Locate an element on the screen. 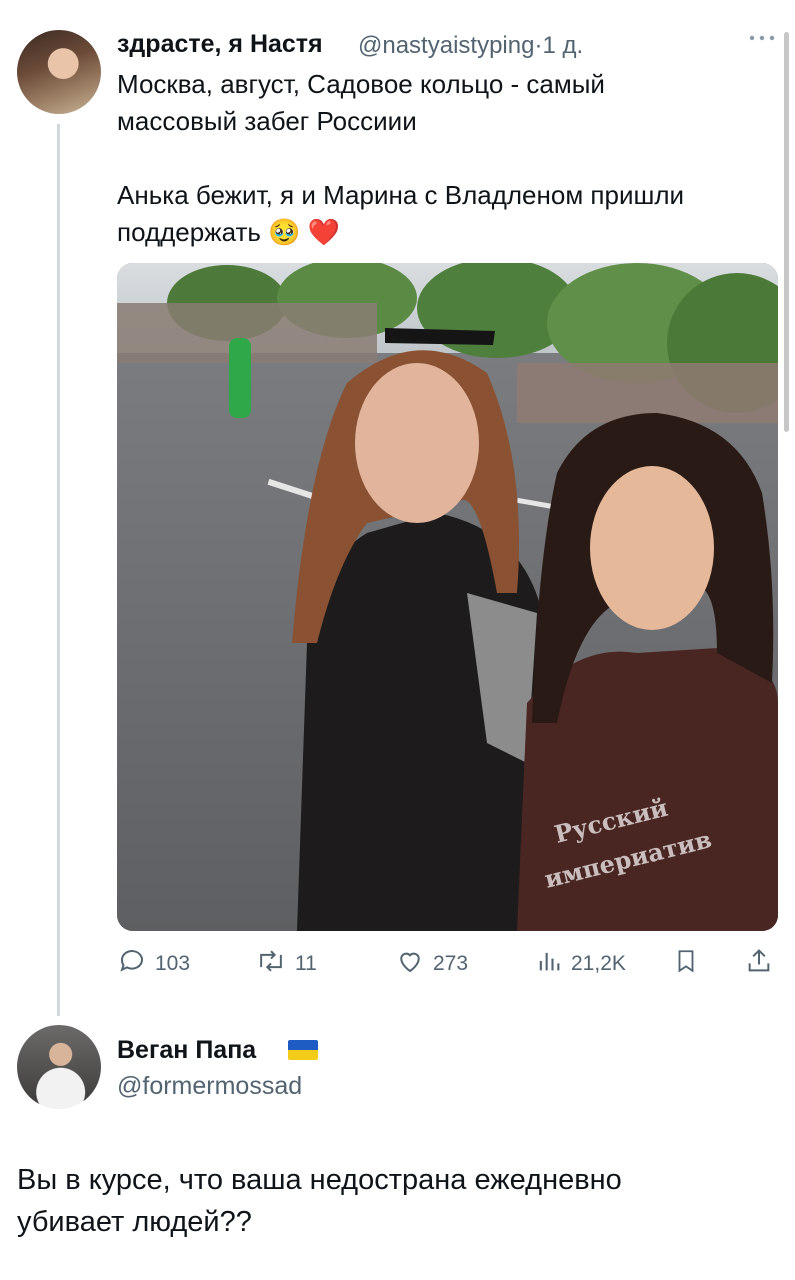 This screenshot has height=1280, width=795. share-button is located at coordinates (763, 964).